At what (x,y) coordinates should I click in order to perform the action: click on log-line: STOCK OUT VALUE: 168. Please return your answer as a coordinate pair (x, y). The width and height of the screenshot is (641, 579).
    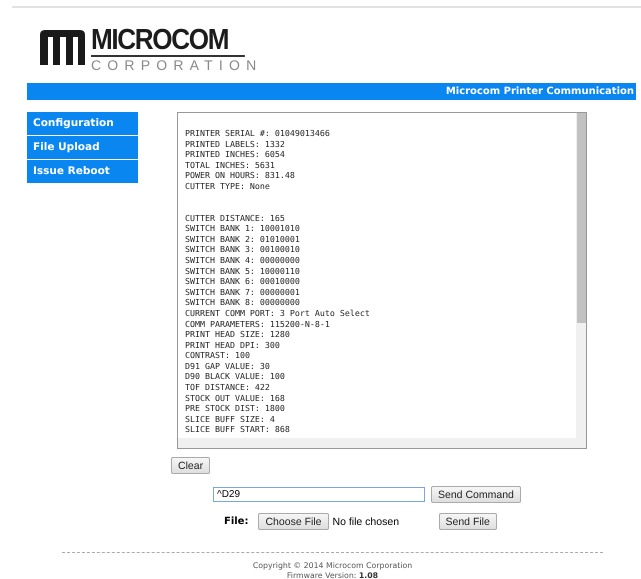
    Looking at the image, I should click on (235, 398).